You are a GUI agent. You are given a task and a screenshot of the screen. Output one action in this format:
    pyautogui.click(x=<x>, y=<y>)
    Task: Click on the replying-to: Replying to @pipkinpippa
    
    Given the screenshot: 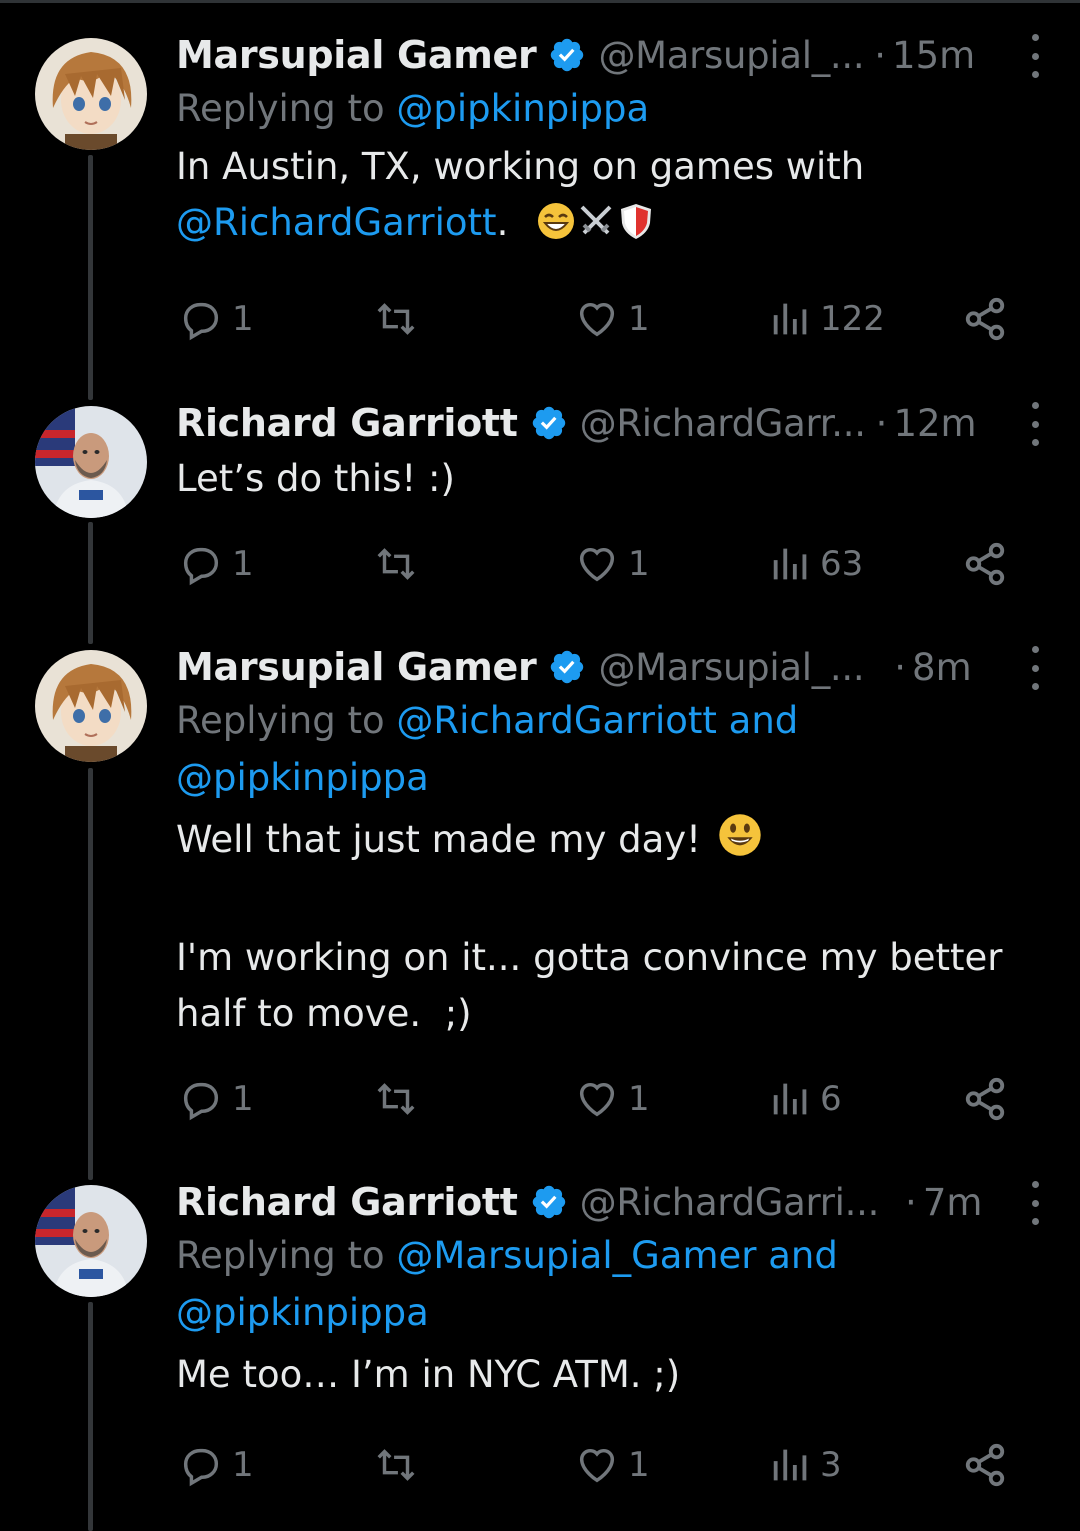 What is the action you would take?
    pyautogui.click(x=613, y=108)
    